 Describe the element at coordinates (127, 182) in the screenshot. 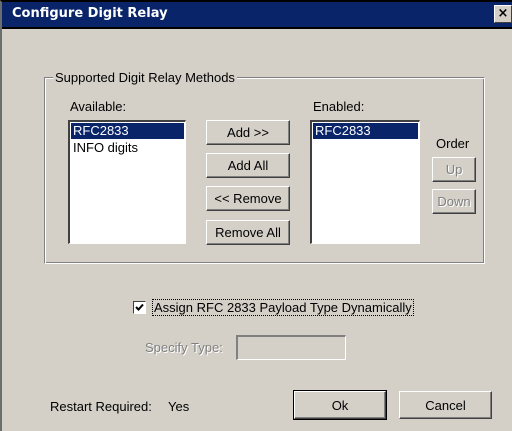

I see `available-listbox: RFC2833 INFO digits` at that location.